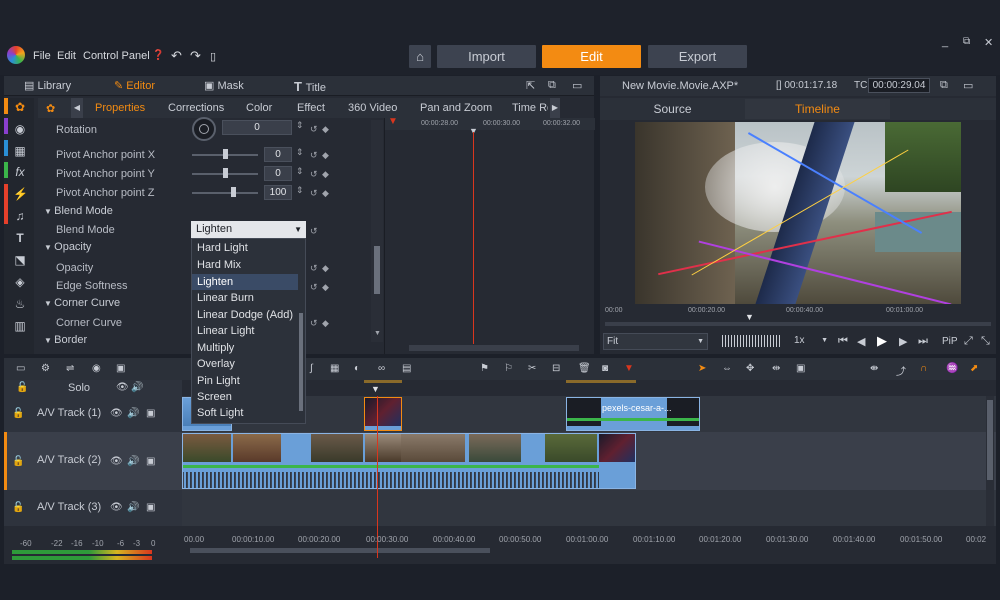 This screenshot has width=1000, height=600. Describe the element at coordinates (150, 461) in the screenshot. I see `monitor-icon: ▣` at that location.